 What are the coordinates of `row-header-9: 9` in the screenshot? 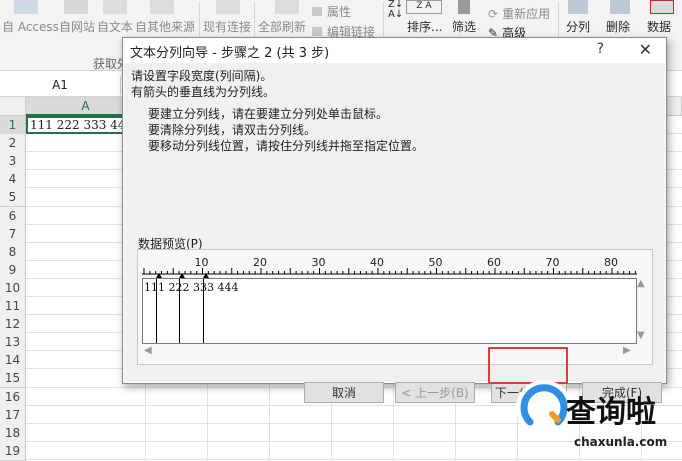 It's located at (13, 270).